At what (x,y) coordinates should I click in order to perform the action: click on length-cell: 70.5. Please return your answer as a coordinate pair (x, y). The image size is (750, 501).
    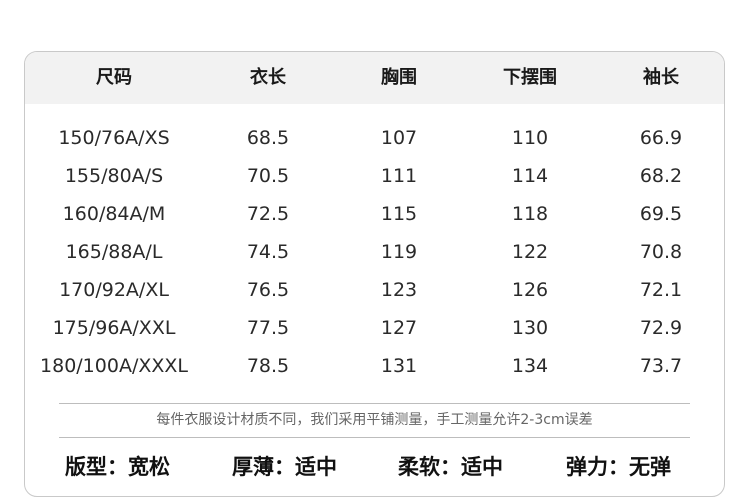
    Looking at the image, I should click on (268, 176).